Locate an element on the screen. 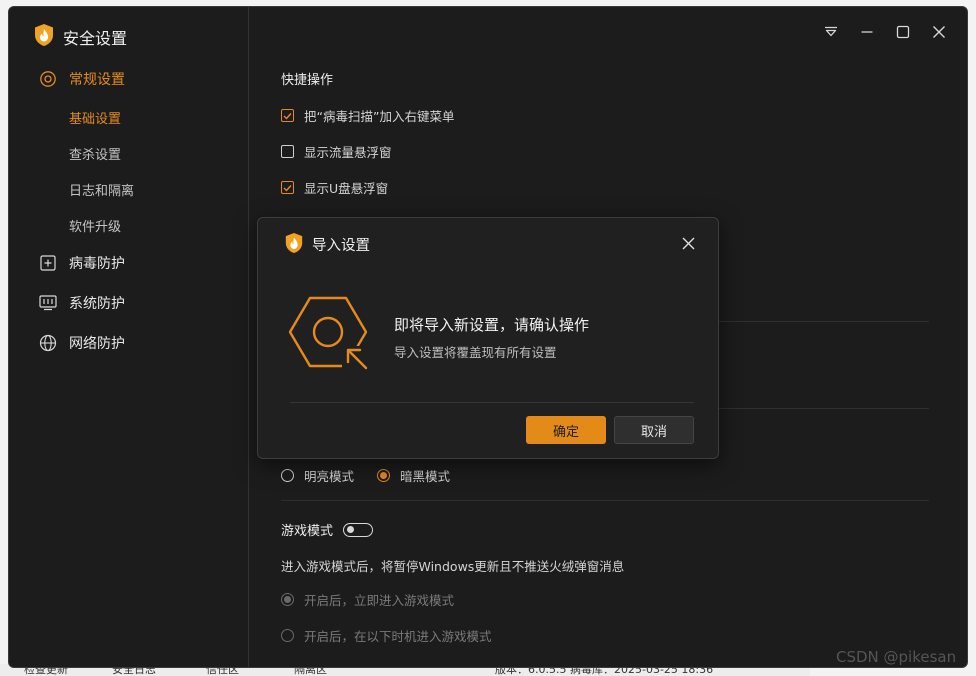 This screenshot has width=976, height=676. option-traffic-float: 显示流量悬浮窗 is located at coordinates (336, 151).